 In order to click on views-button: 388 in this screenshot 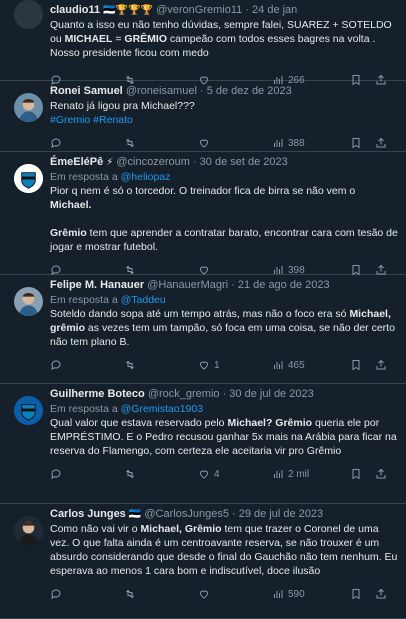, I will do `click(288, 143)`.